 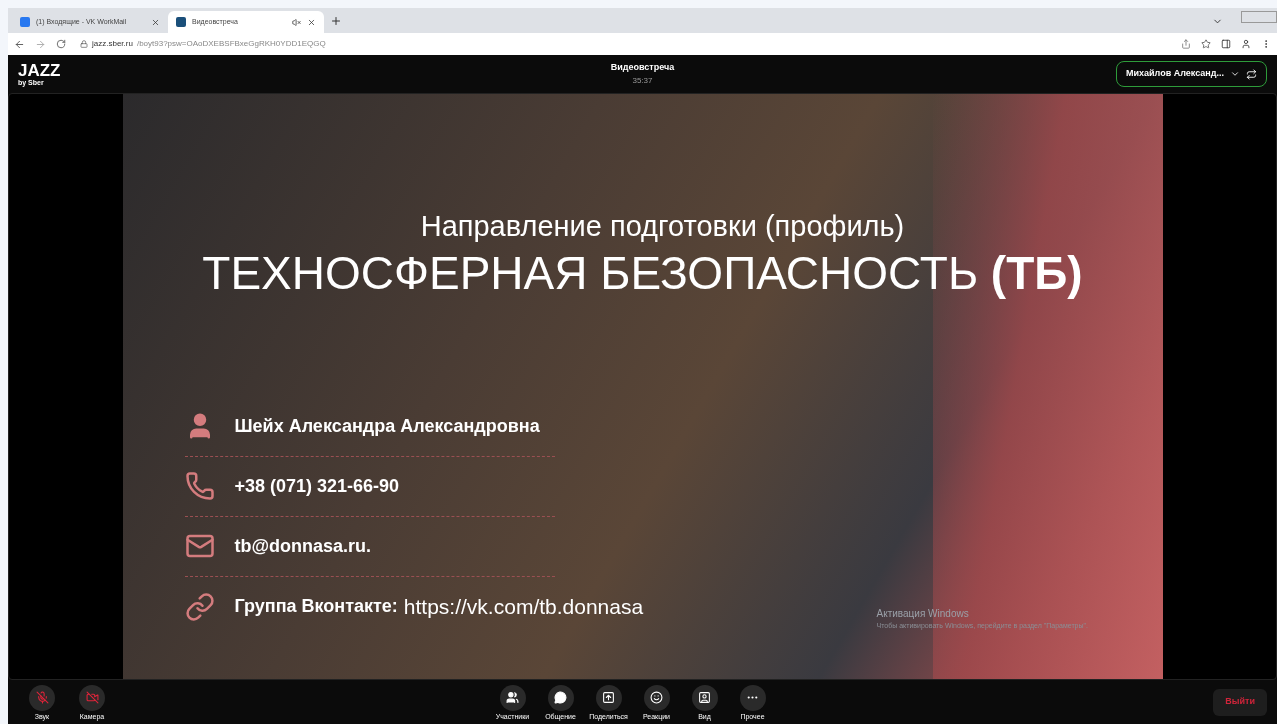 What do you see at coordinates (112, 44) in the screenshot?
I see `url-host: jazz.sber.ru` at bounding box center [112, 44].